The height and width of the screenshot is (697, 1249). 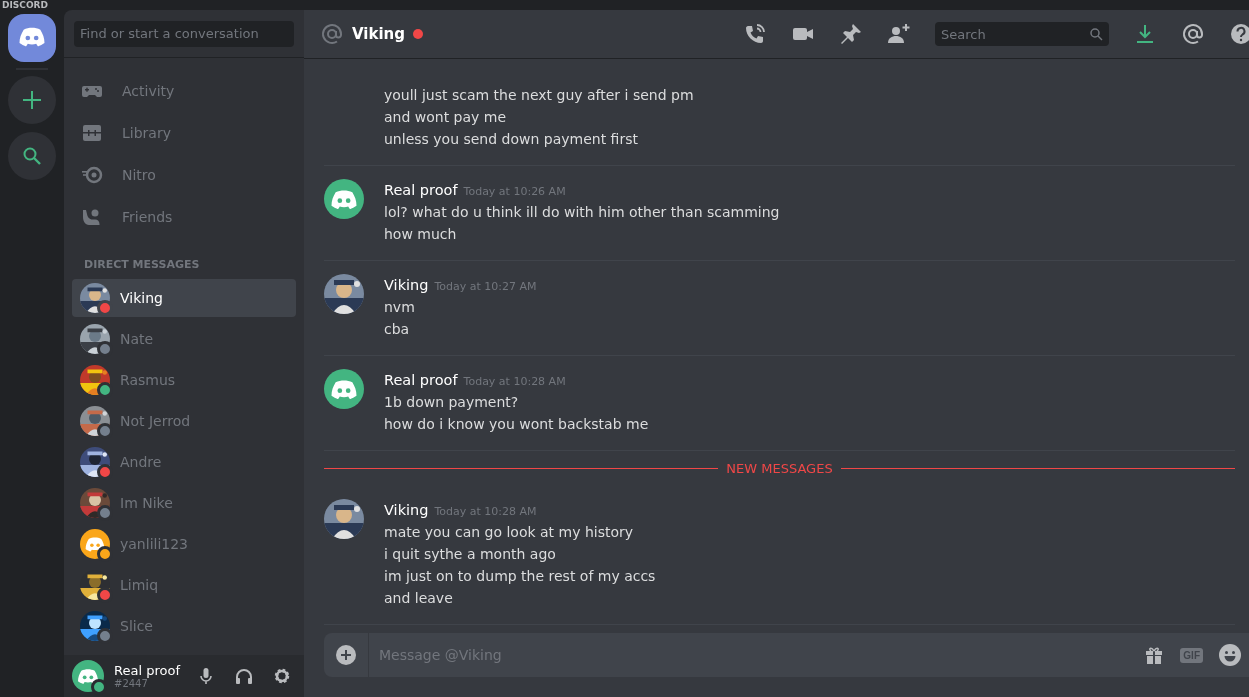 I want to click on dm-item: Im Nike, so click(x=184, y=503).